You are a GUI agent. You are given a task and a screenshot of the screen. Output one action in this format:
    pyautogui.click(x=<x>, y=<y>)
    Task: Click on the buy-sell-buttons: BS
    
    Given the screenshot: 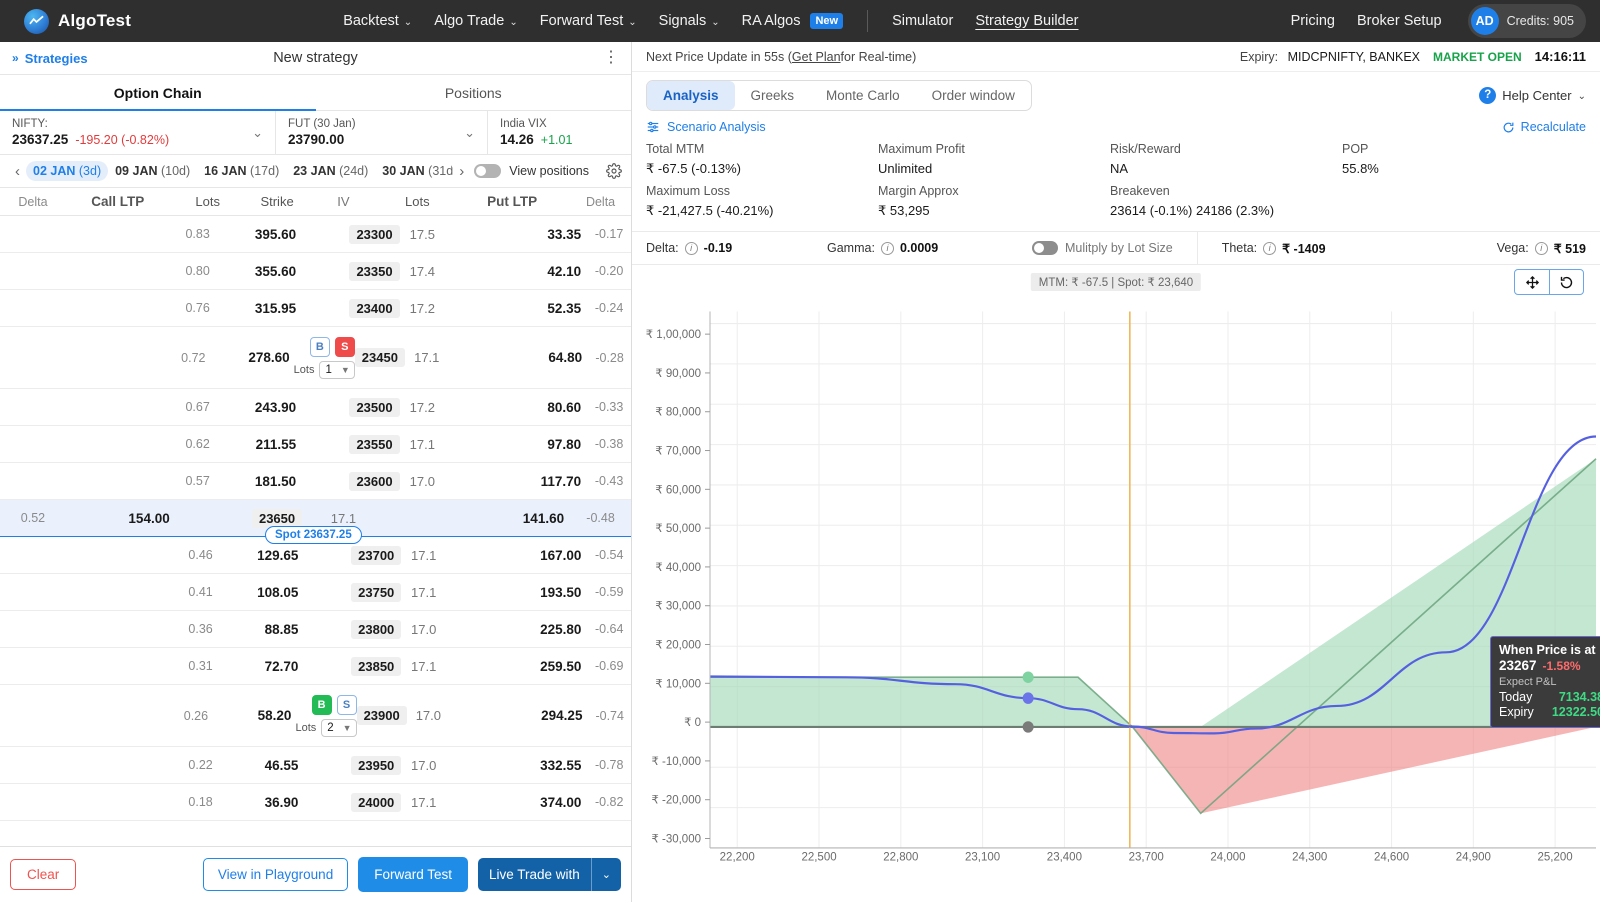 What is the action you would take?
    pyautogui.click(x=334, y=704)
    